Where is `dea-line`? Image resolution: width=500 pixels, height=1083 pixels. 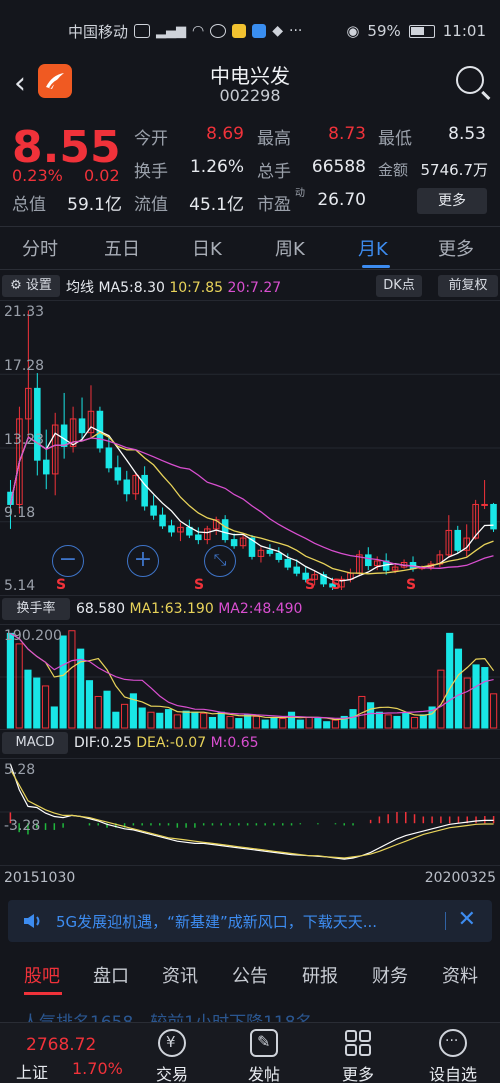 dea-line is located at coordinates (251, 814).